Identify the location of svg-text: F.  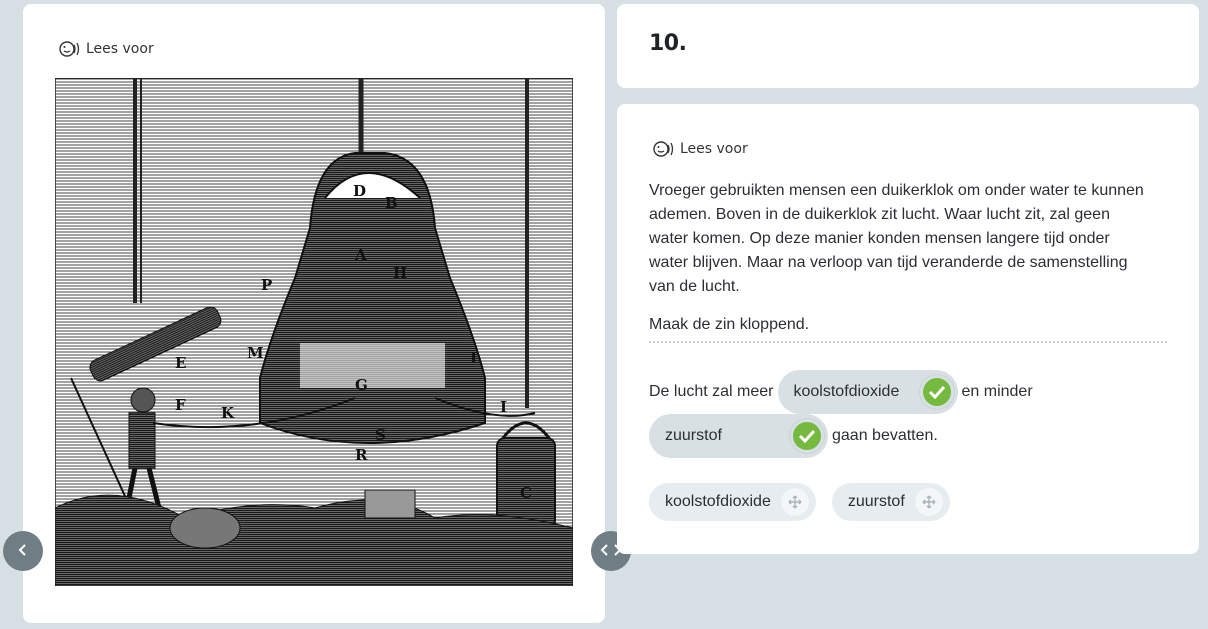
(180, 405).